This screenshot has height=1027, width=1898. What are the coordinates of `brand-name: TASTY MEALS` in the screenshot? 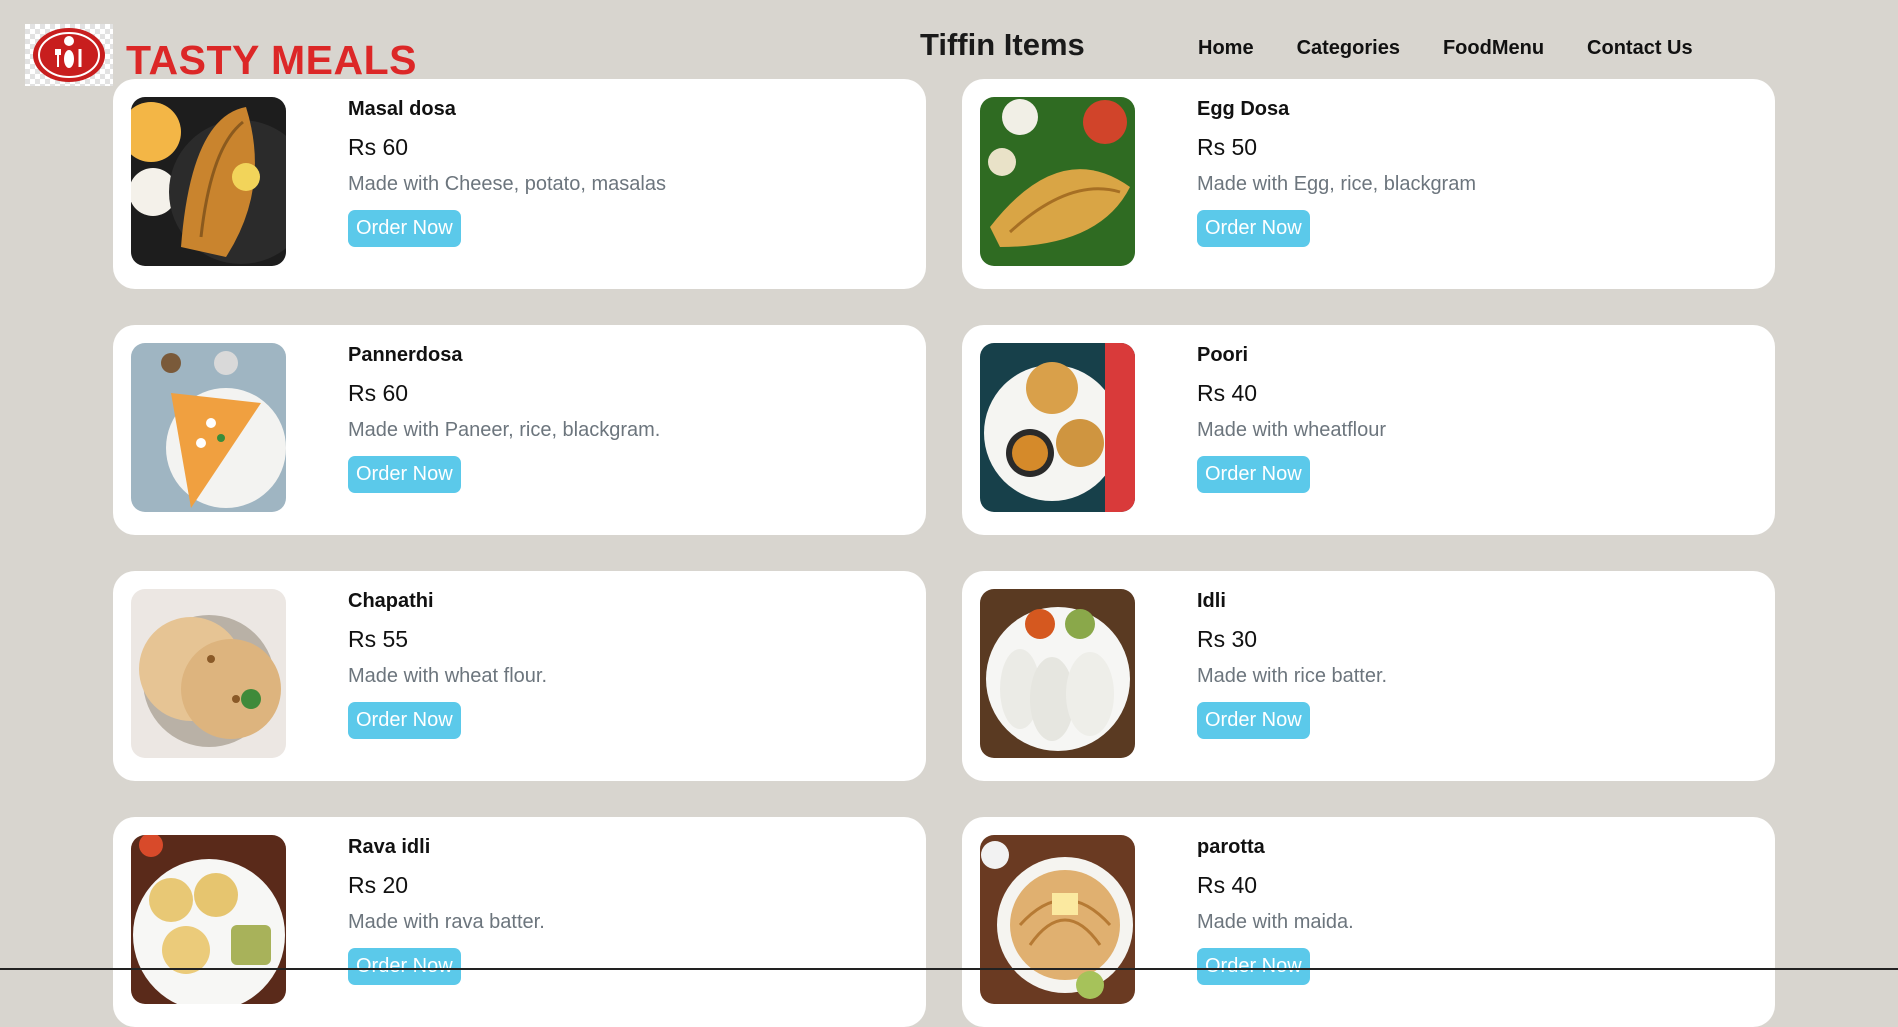 It's located at (271, 60).